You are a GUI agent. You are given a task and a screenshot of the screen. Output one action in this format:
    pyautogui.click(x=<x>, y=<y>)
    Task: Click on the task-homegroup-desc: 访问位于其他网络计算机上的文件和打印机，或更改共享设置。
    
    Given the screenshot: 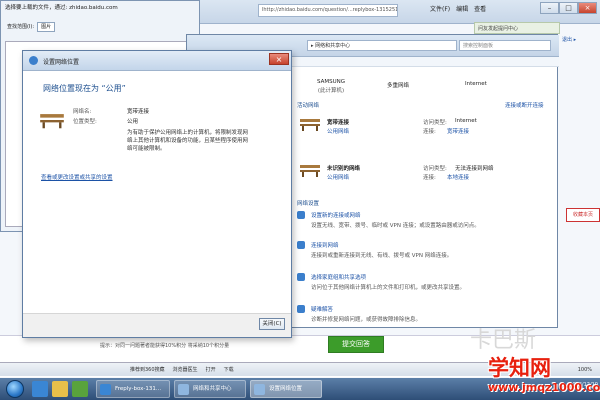 What is the action you would take?
    pyautogui.click(x=388, y=288)
    